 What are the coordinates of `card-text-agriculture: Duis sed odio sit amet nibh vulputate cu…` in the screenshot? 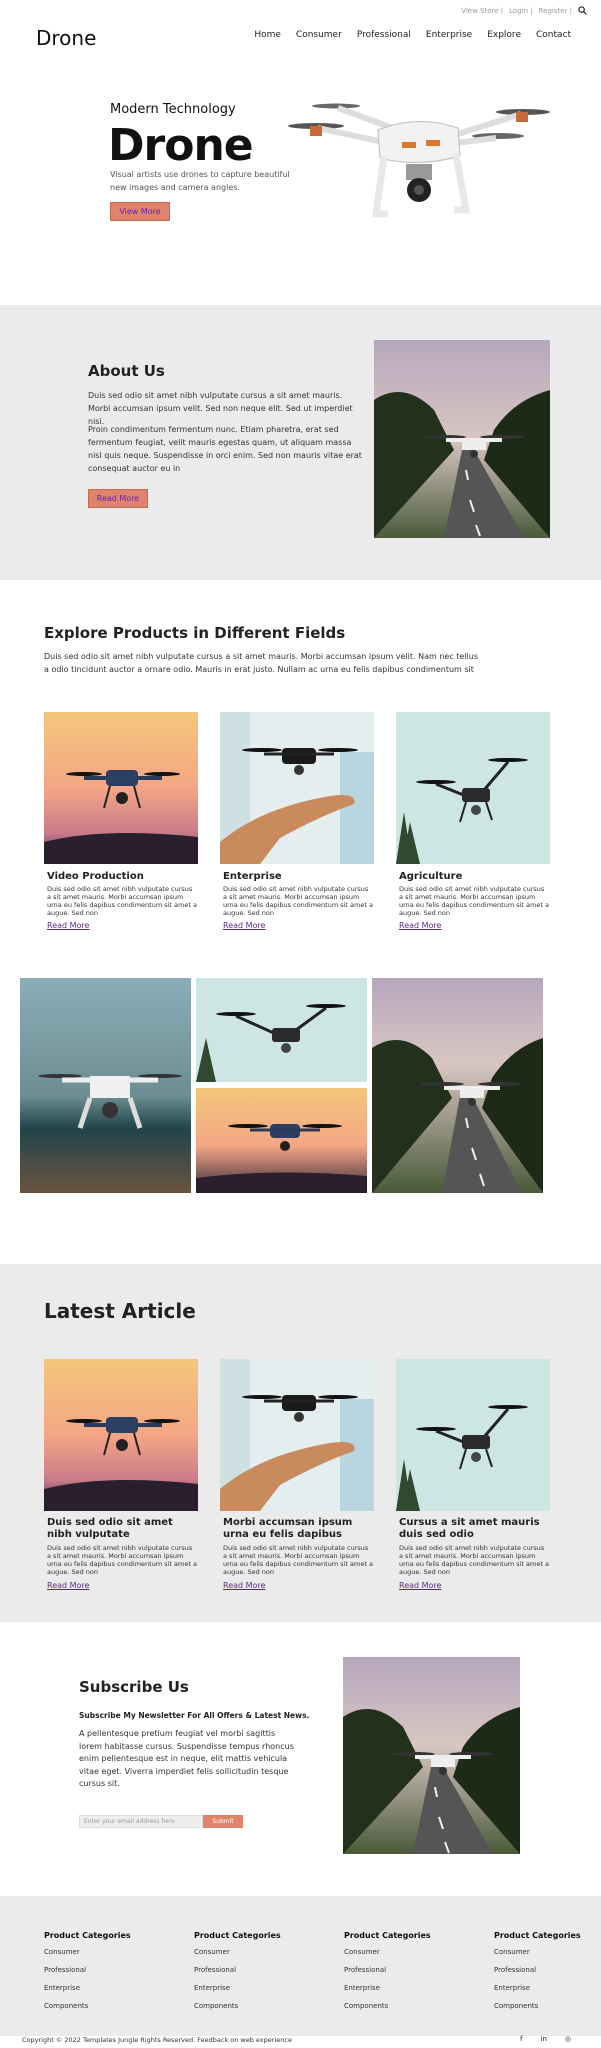 It's located at (474, 901).